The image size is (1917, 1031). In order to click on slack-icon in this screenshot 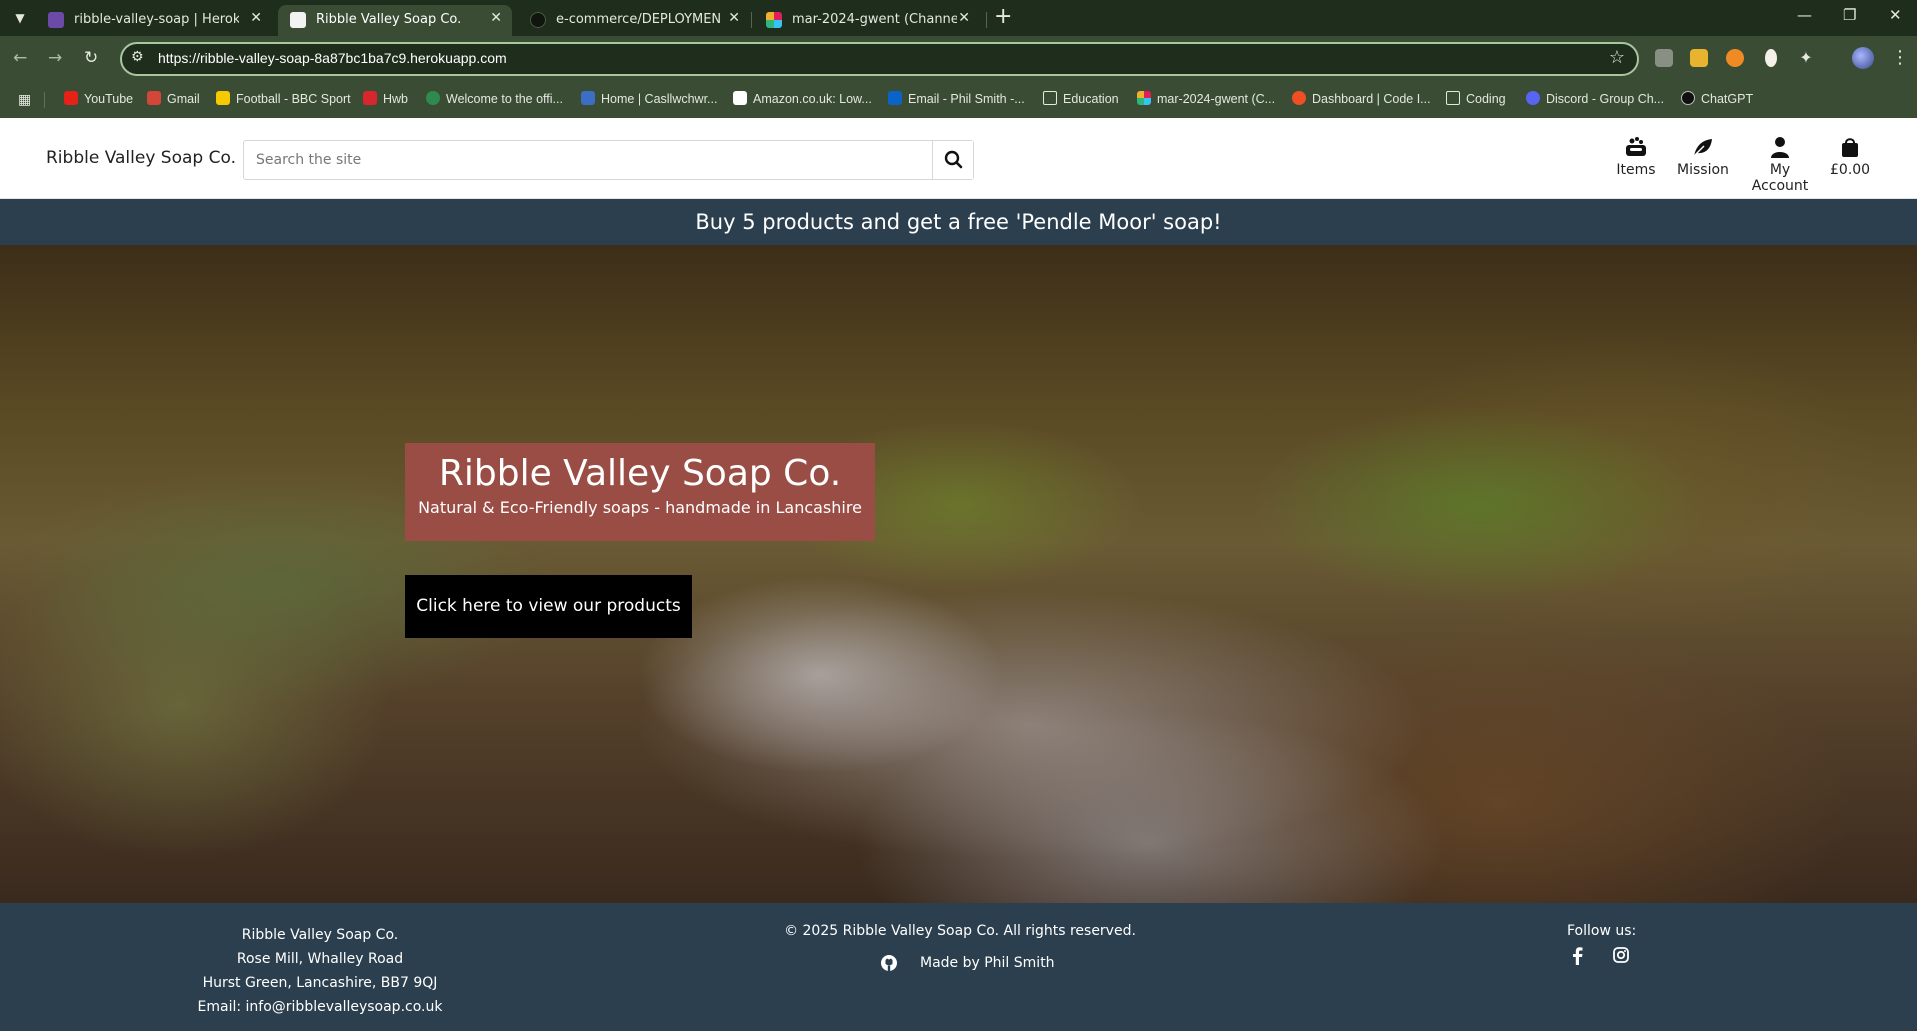, I will do `click(1144, 98)`.